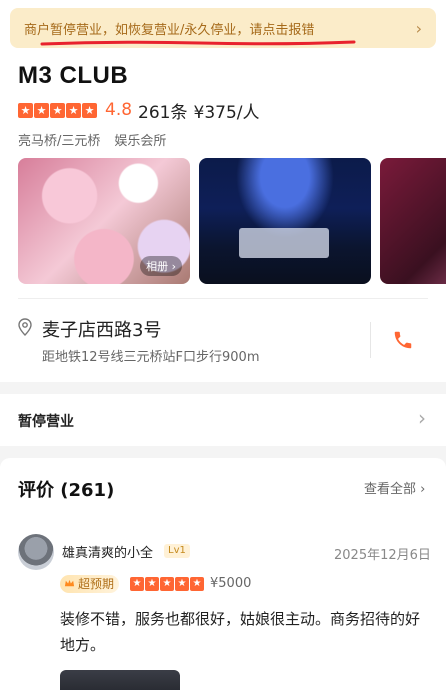  What do you see at coordinates (107, 551) in the screenshot?
I see `reviewer-name: 雄真清爽的小全` at bounding box center [107, 551].